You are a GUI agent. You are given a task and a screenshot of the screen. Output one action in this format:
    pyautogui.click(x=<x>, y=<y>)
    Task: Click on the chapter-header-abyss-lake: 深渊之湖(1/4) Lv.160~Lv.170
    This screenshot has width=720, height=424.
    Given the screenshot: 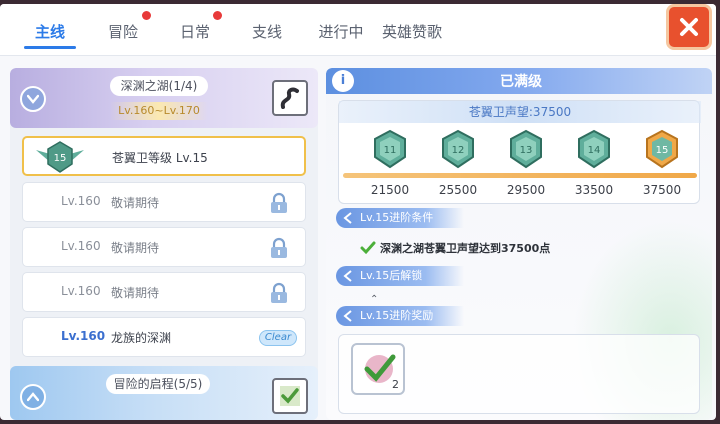 What is the action you would take?
    pyautogui.click(x=164, y=98)
    